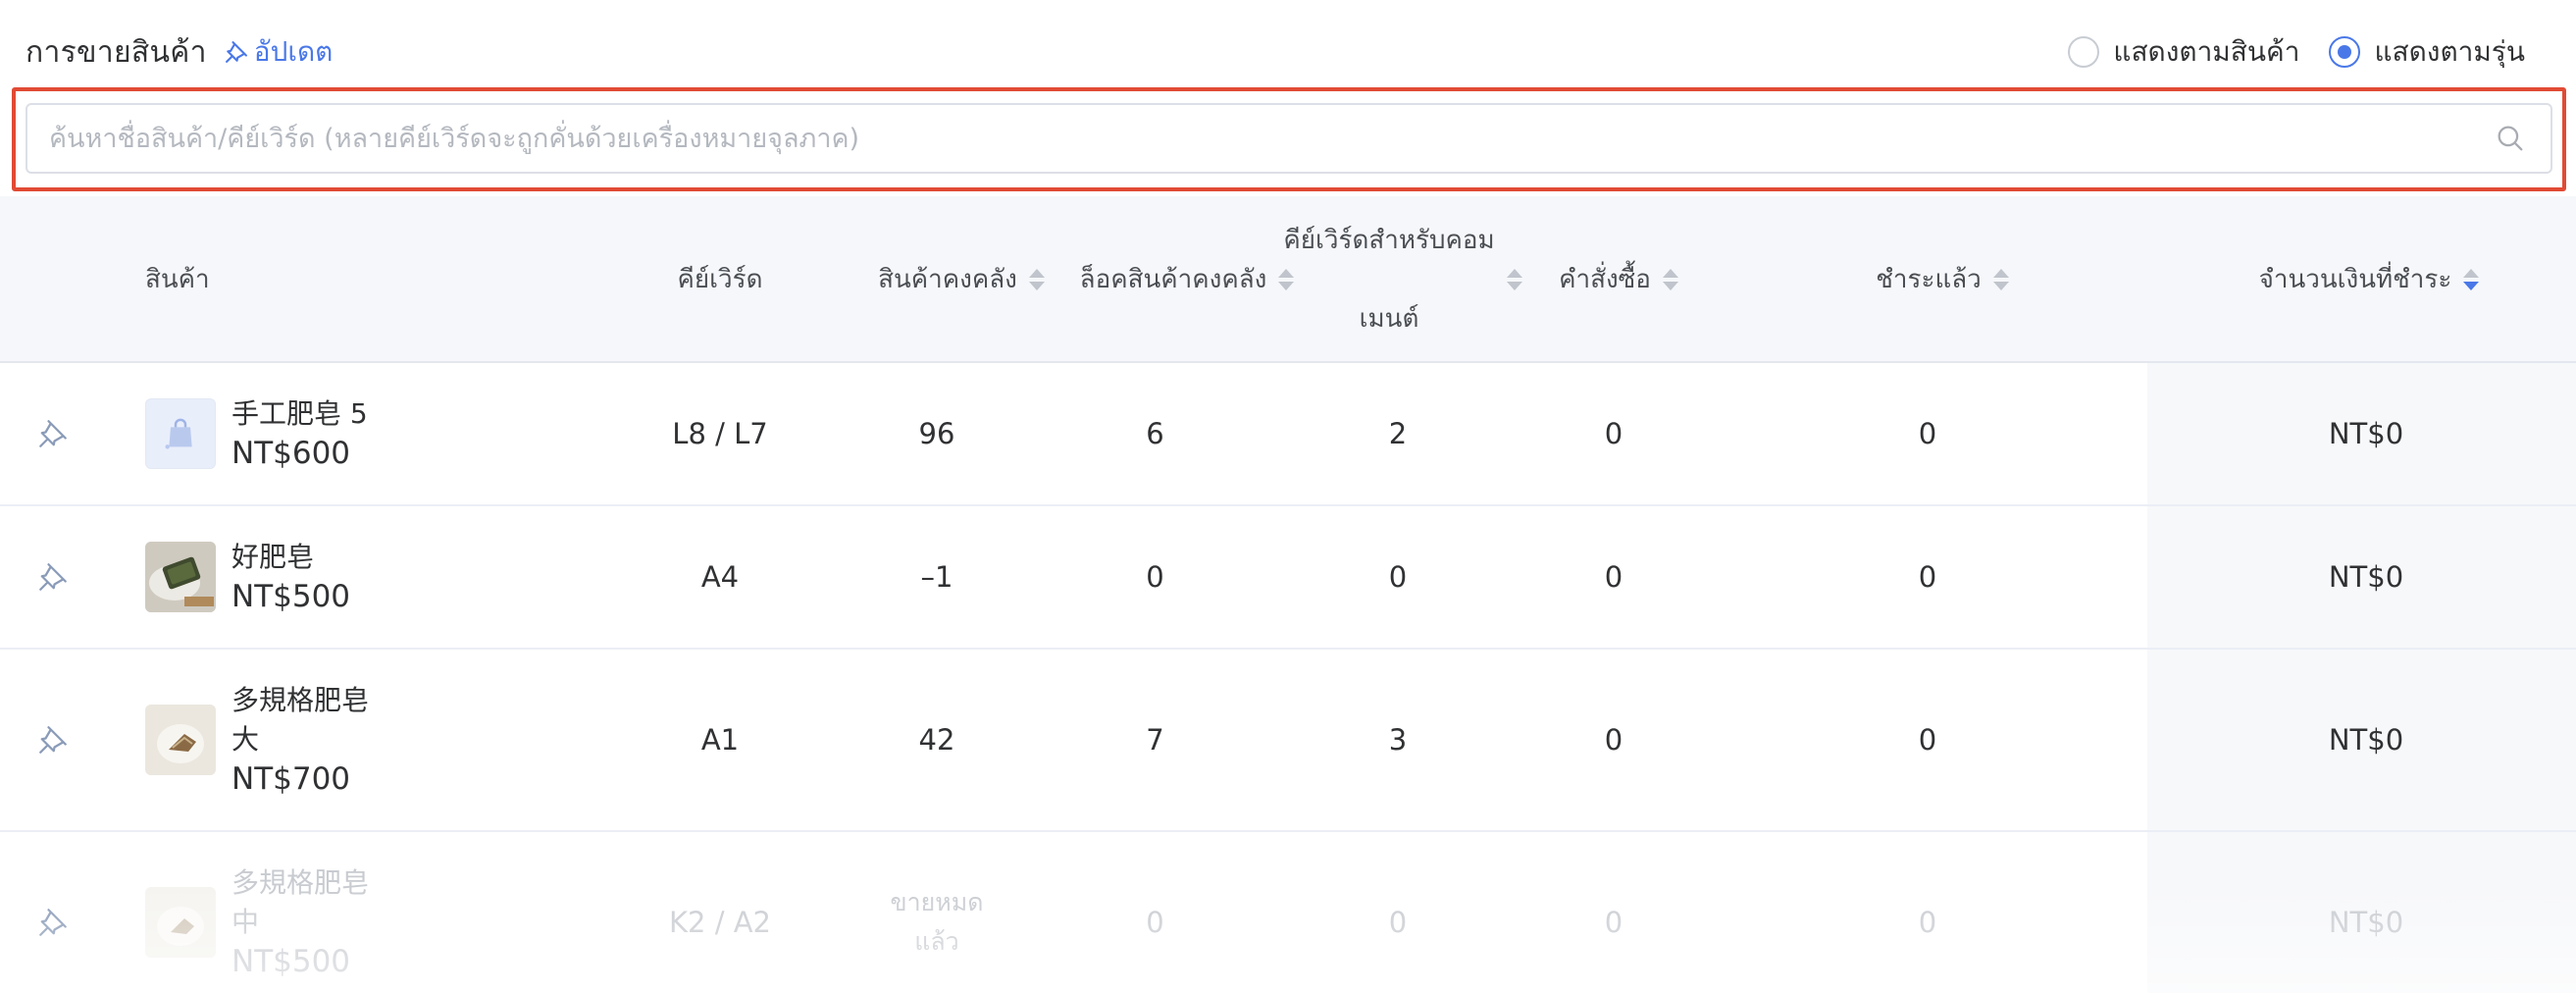 The width and height of the screenshot is (2576, 993). I want to click on stock-cell: –1, so click(936, 577).